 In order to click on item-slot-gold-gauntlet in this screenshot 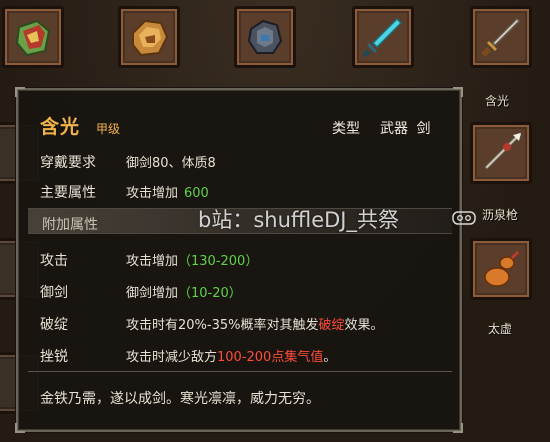, I will do `click(149, 37)`.